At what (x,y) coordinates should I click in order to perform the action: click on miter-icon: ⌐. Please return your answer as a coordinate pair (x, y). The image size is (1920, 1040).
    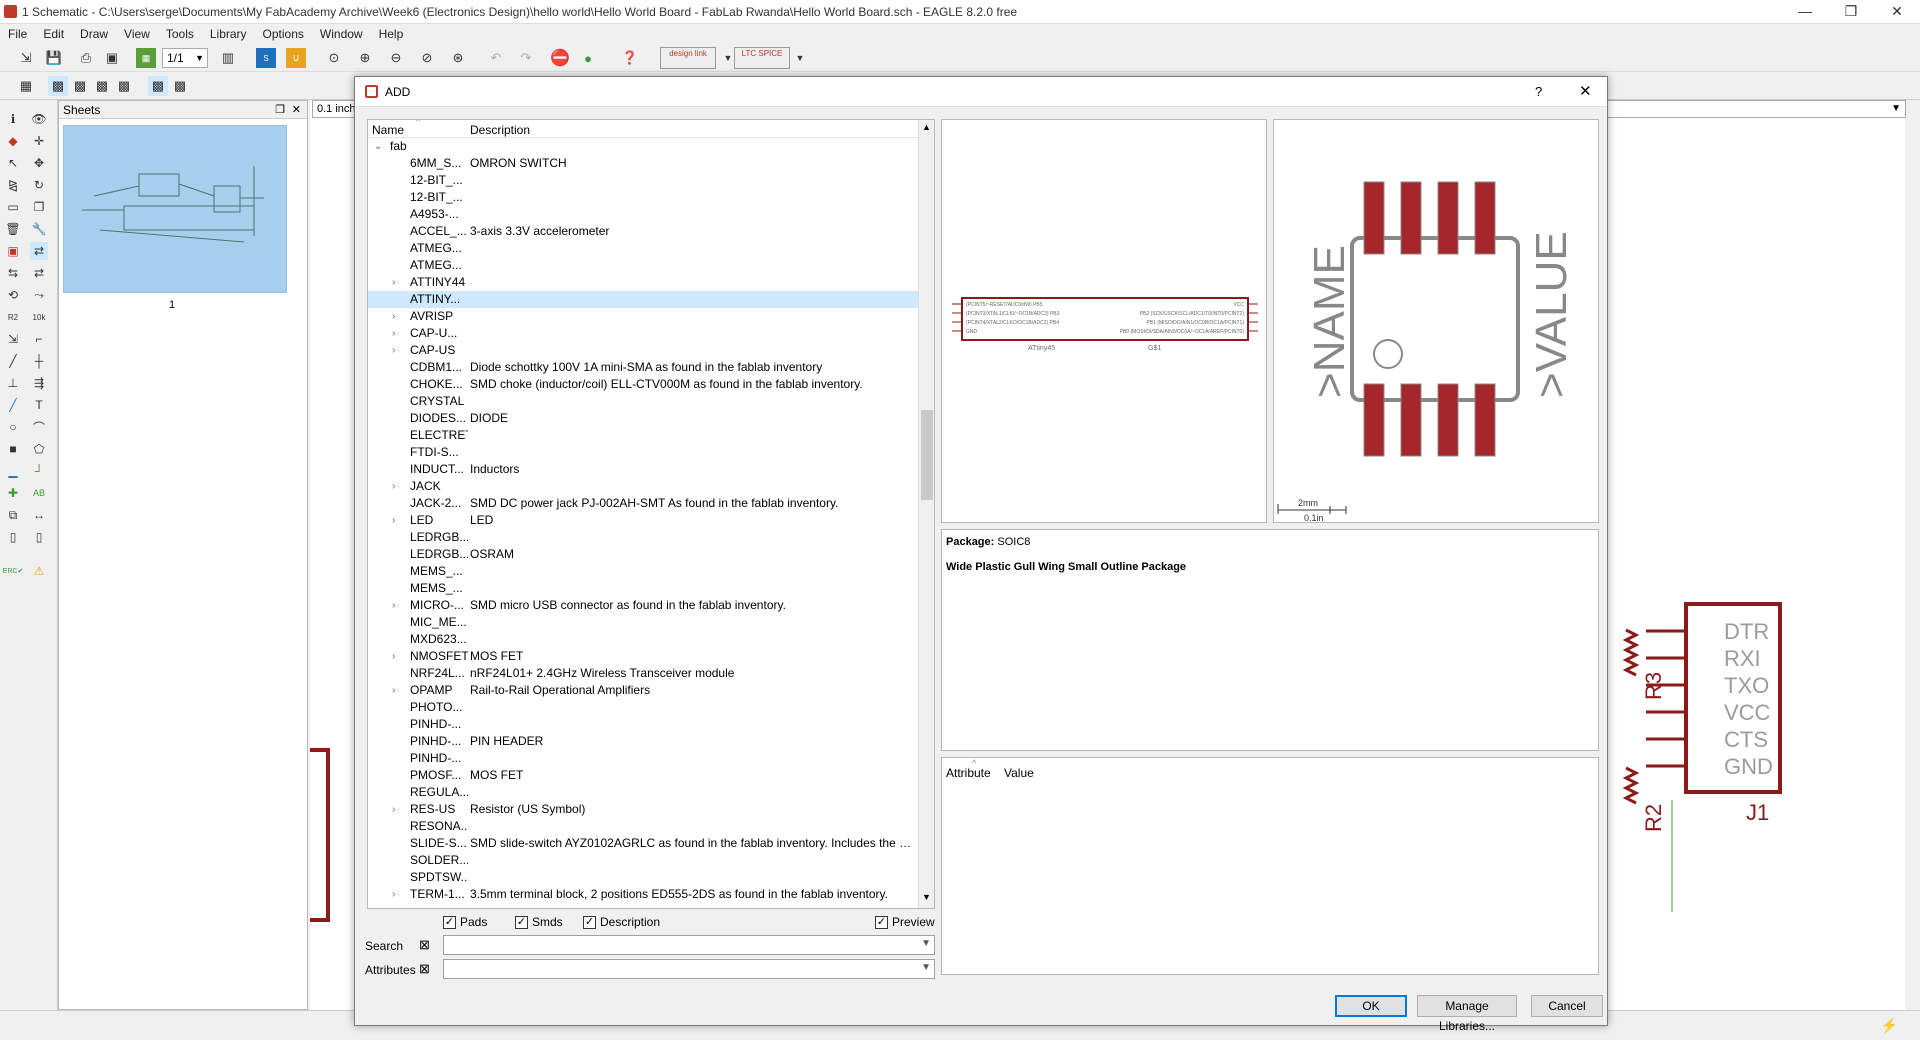
    Looking at the image, I should click on (39, 339).